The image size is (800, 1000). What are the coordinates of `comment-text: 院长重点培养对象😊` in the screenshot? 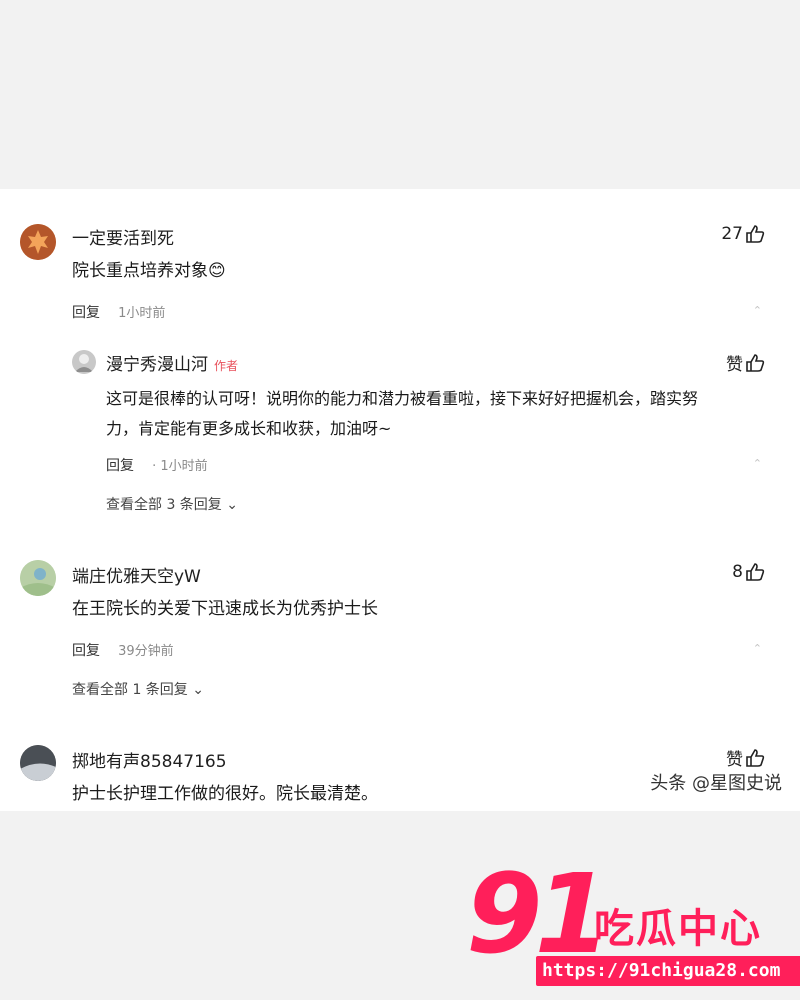 It's located at (149, 271).